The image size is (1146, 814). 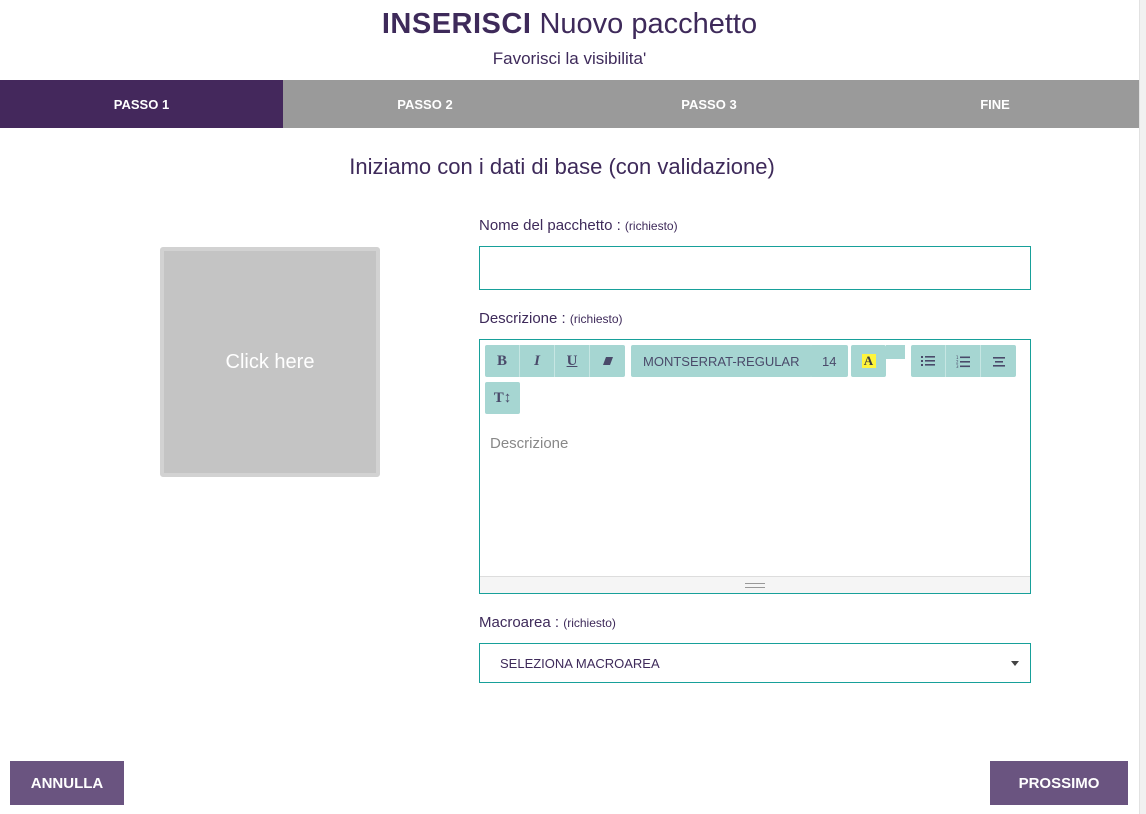 What do you see at coordinates (529, 443) in the screenshot?
I see `description-editor-body: Descrizione` at bounding box center [529, 443].